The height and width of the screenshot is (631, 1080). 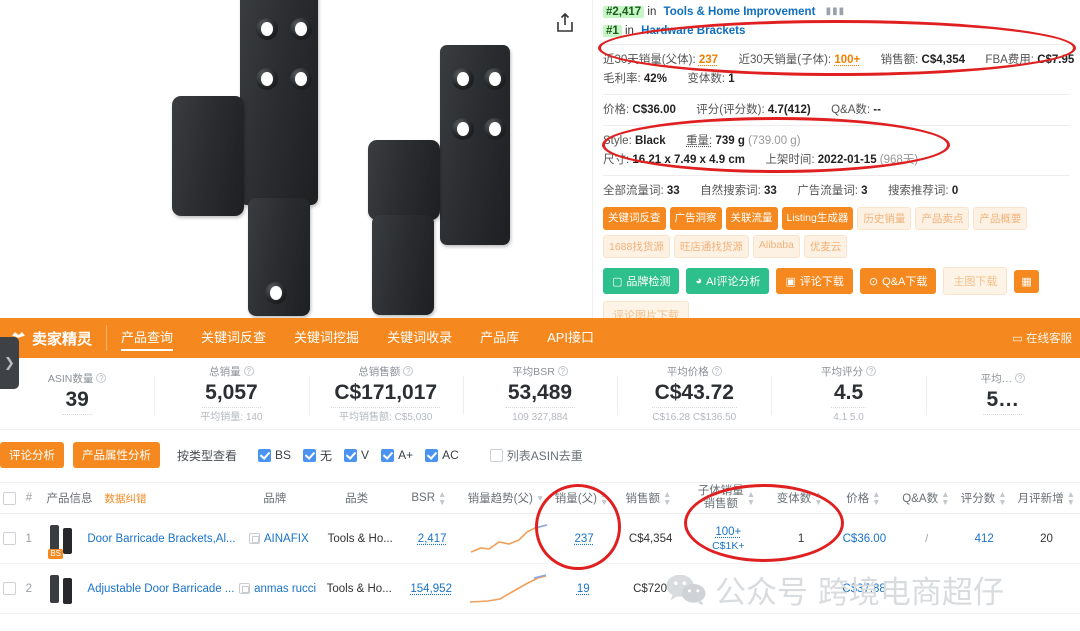 What do you see at coordinates (648, 498) in the screenshot?
I see `header-revenue: 销售额 ▲ ▼` at bounding box center [648, 498].